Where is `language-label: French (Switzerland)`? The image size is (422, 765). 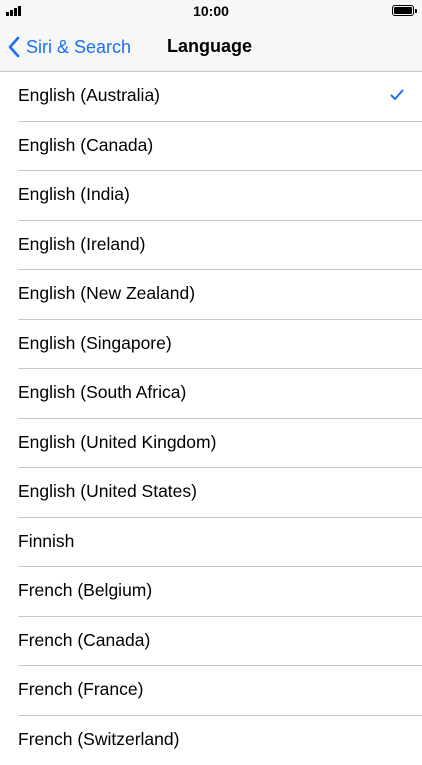 language-label: French (Switzerland) is located at coordinates (98, 739).